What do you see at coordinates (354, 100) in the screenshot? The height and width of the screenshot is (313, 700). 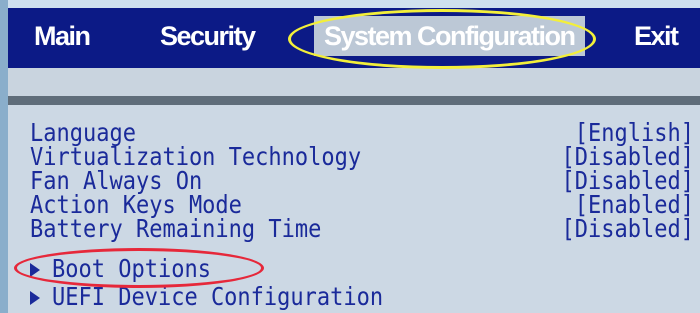 I see `divider` at bounding box center [354, 100].